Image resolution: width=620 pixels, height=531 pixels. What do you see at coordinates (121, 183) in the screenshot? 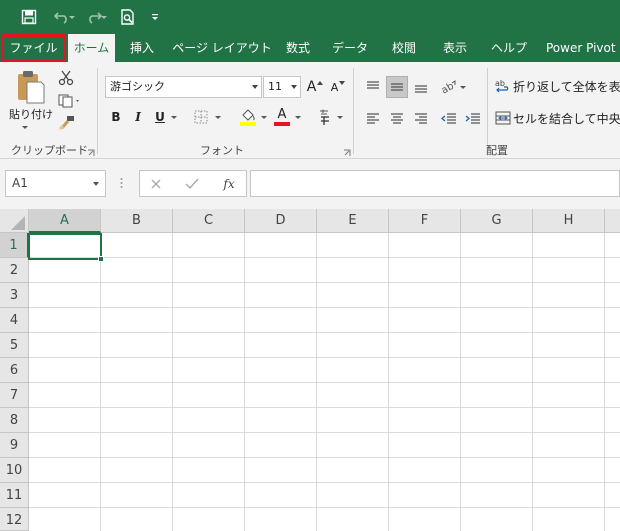
I see `formula-bar-grip-icon` at bounding box center [121, 183].